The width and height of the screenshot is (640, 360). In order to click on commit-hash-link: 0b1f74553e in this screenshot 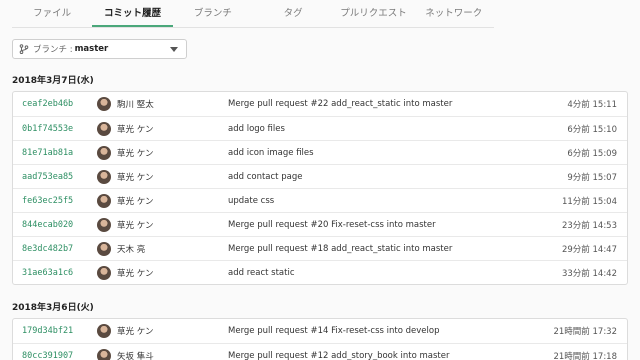, I will do `click(55, 129)`.